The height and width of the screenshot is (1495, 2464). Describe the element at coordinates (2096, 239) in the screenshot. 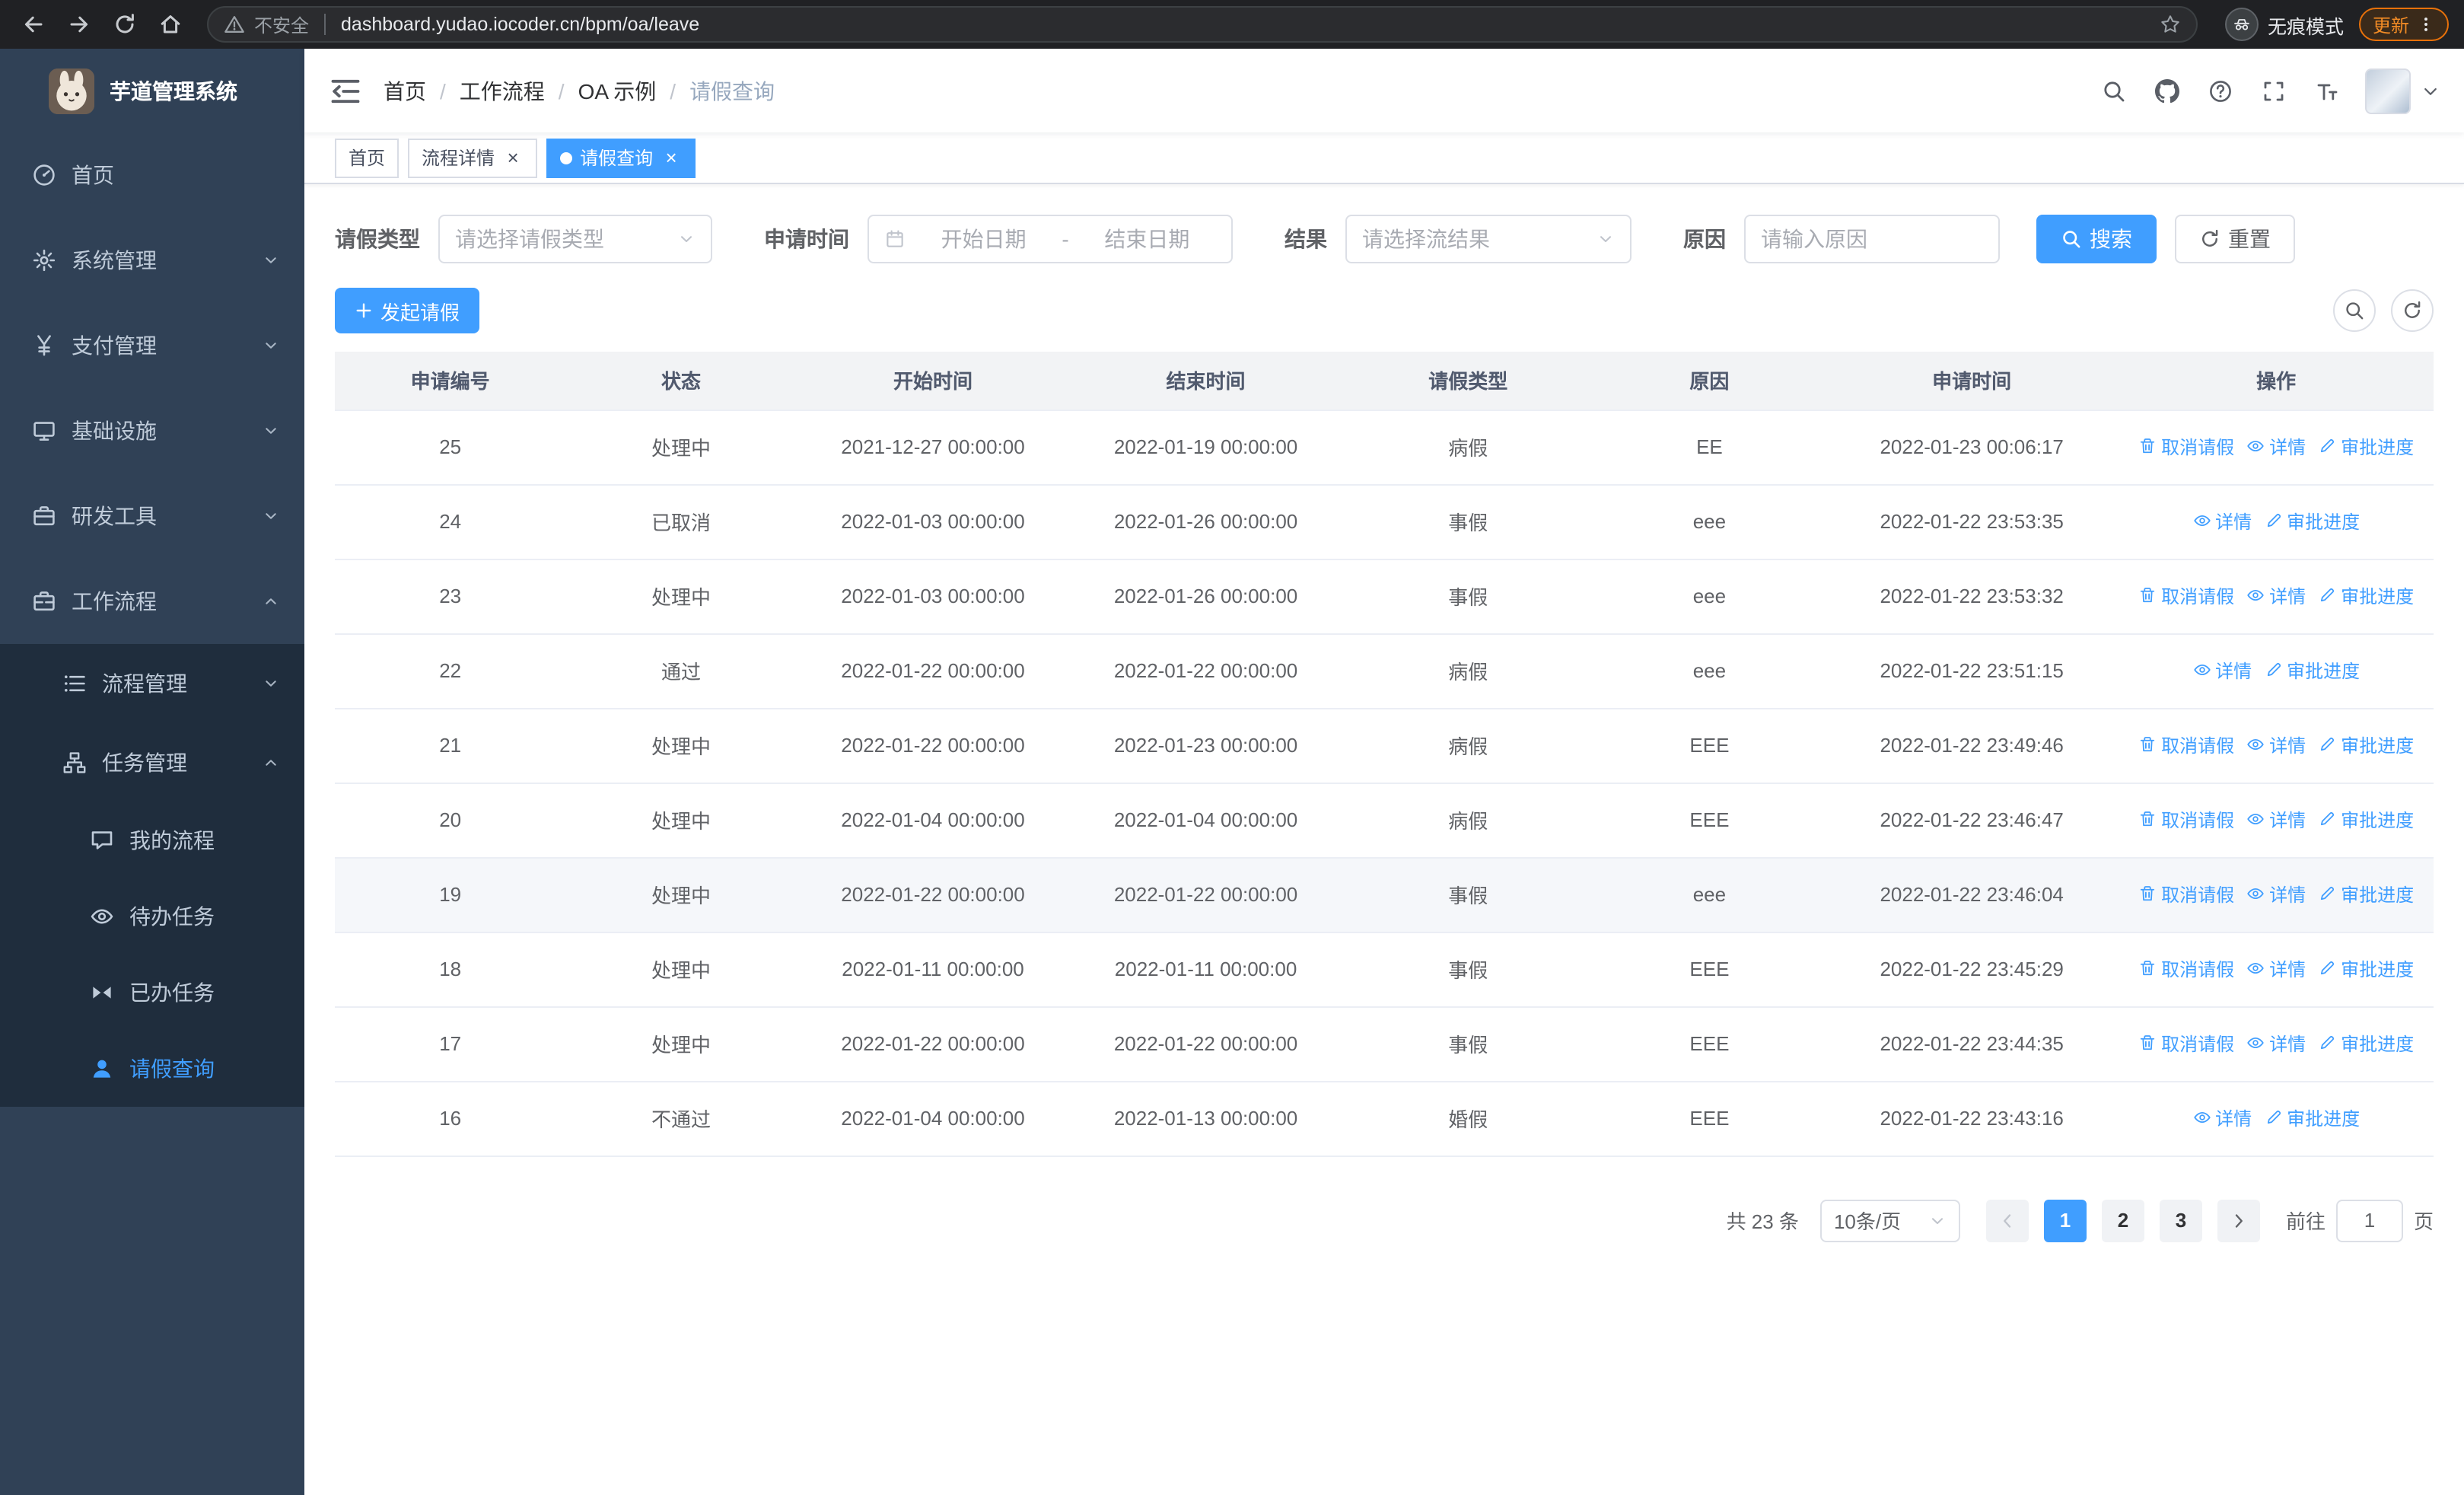

I see `search-button: 搜索` at that location.